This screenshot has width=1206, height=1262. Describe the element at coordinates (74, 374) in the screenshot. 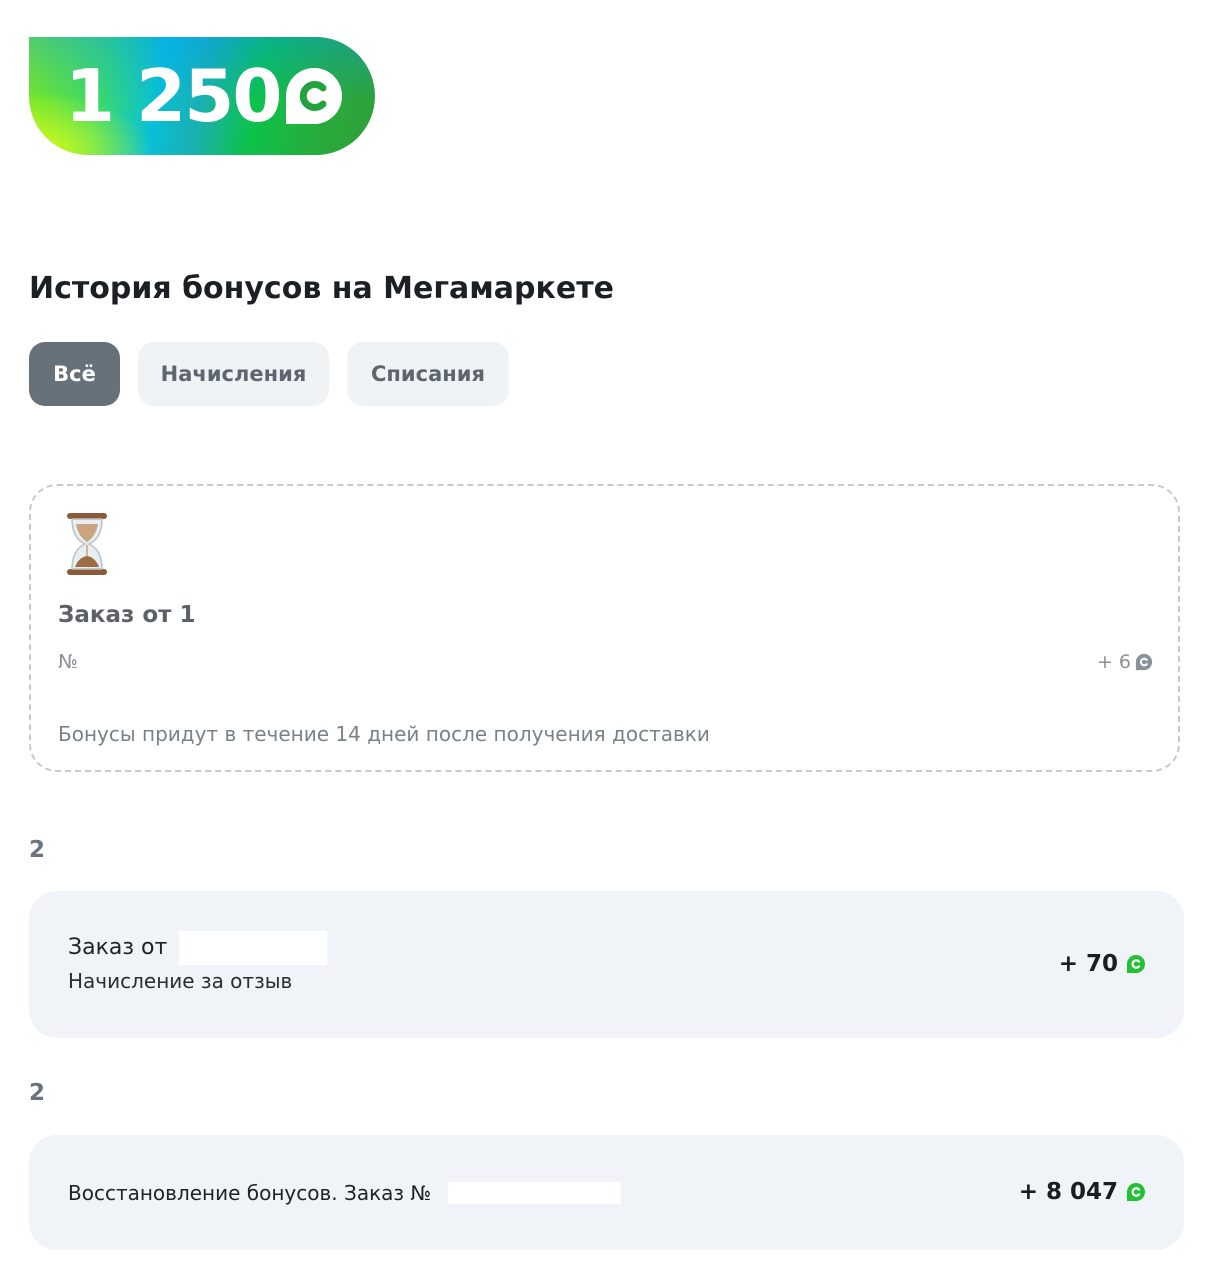

I see `tab-all: Всё` at that location.